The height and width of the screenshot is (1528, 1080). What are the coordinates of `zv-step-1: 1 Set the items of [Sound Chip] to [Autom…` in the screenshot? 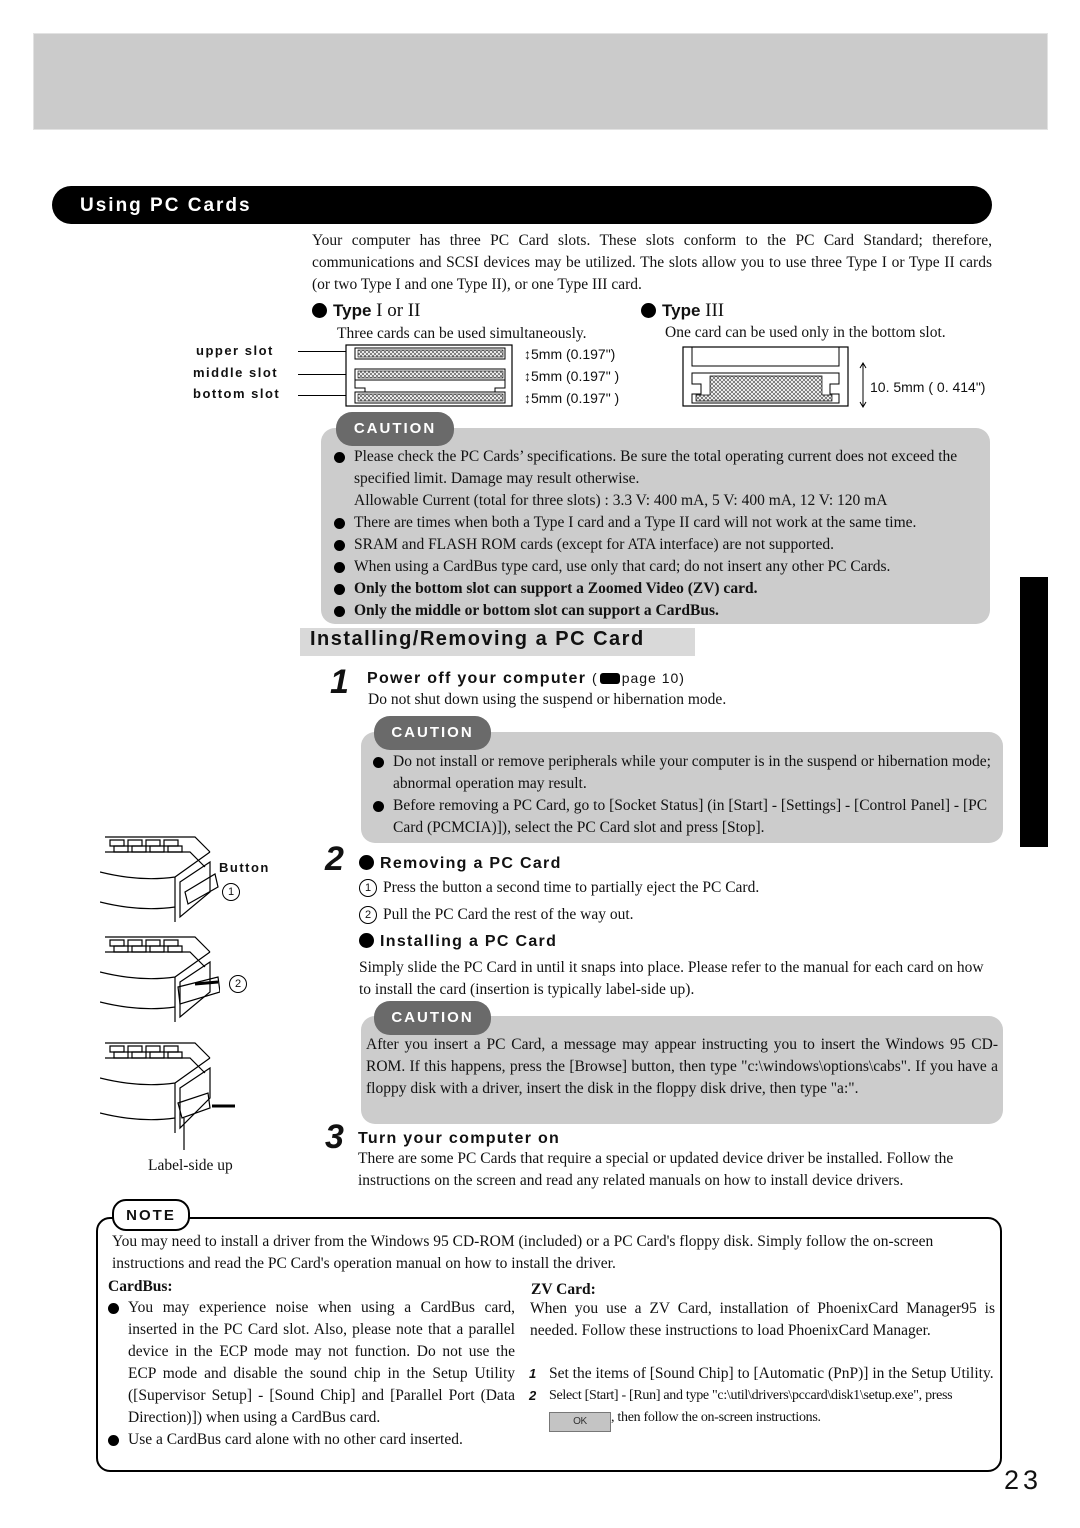 It's located at (761, 1373).